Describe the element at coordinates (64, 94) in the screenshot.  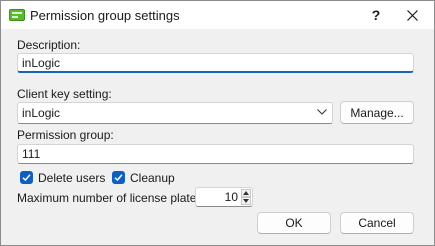
I see `client-key-label: Client key setting:` at that location.